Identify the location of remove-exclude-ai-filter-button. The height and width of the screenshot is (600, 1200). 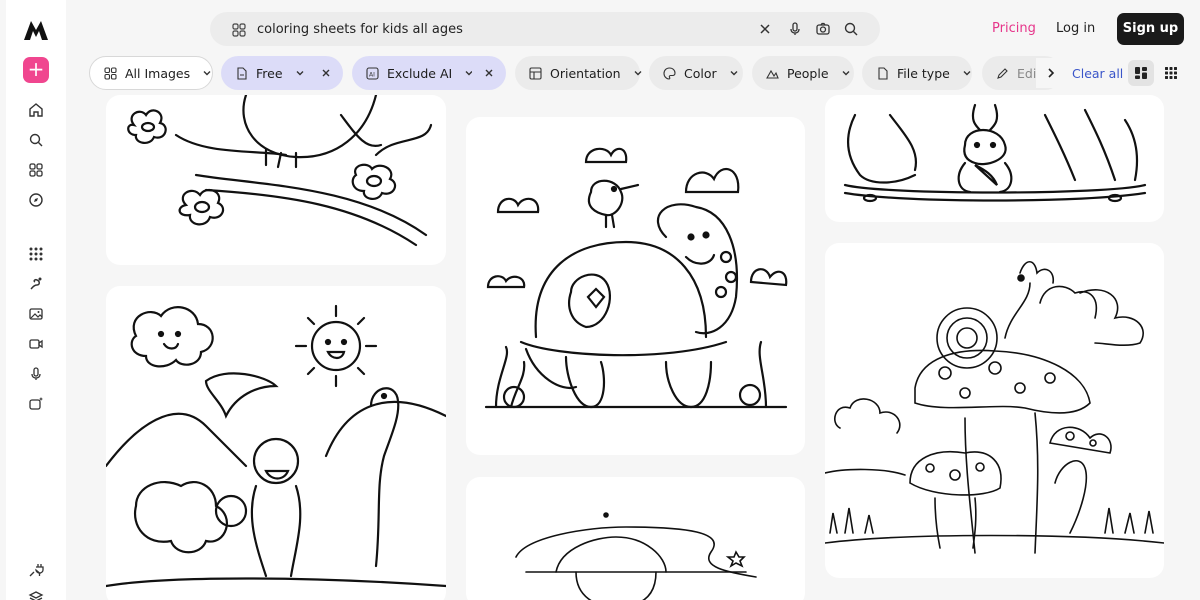
(489, 73).